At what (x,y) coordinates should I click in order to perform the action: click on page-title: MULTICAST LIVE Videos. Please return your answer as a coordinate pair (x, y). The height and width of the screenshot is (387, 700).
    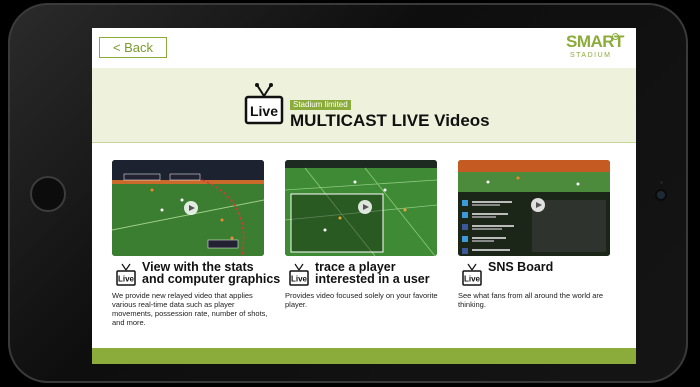
    Looking at the image, I should click on (390, 120).